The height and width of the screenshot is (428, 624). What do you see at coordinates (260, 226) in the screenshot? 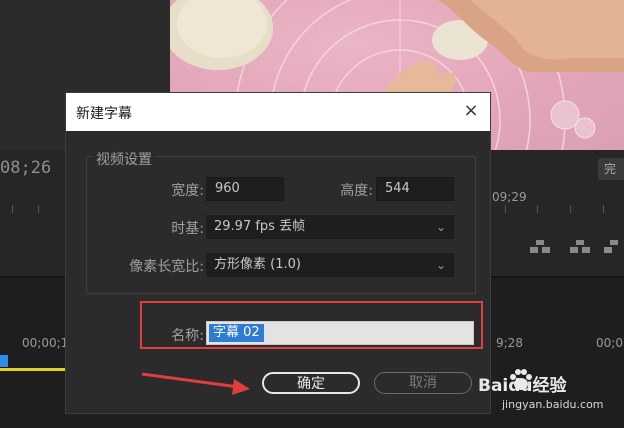
I see `timebase-value: 29.97 fps 丢帧` at bounding box center [260, 226].